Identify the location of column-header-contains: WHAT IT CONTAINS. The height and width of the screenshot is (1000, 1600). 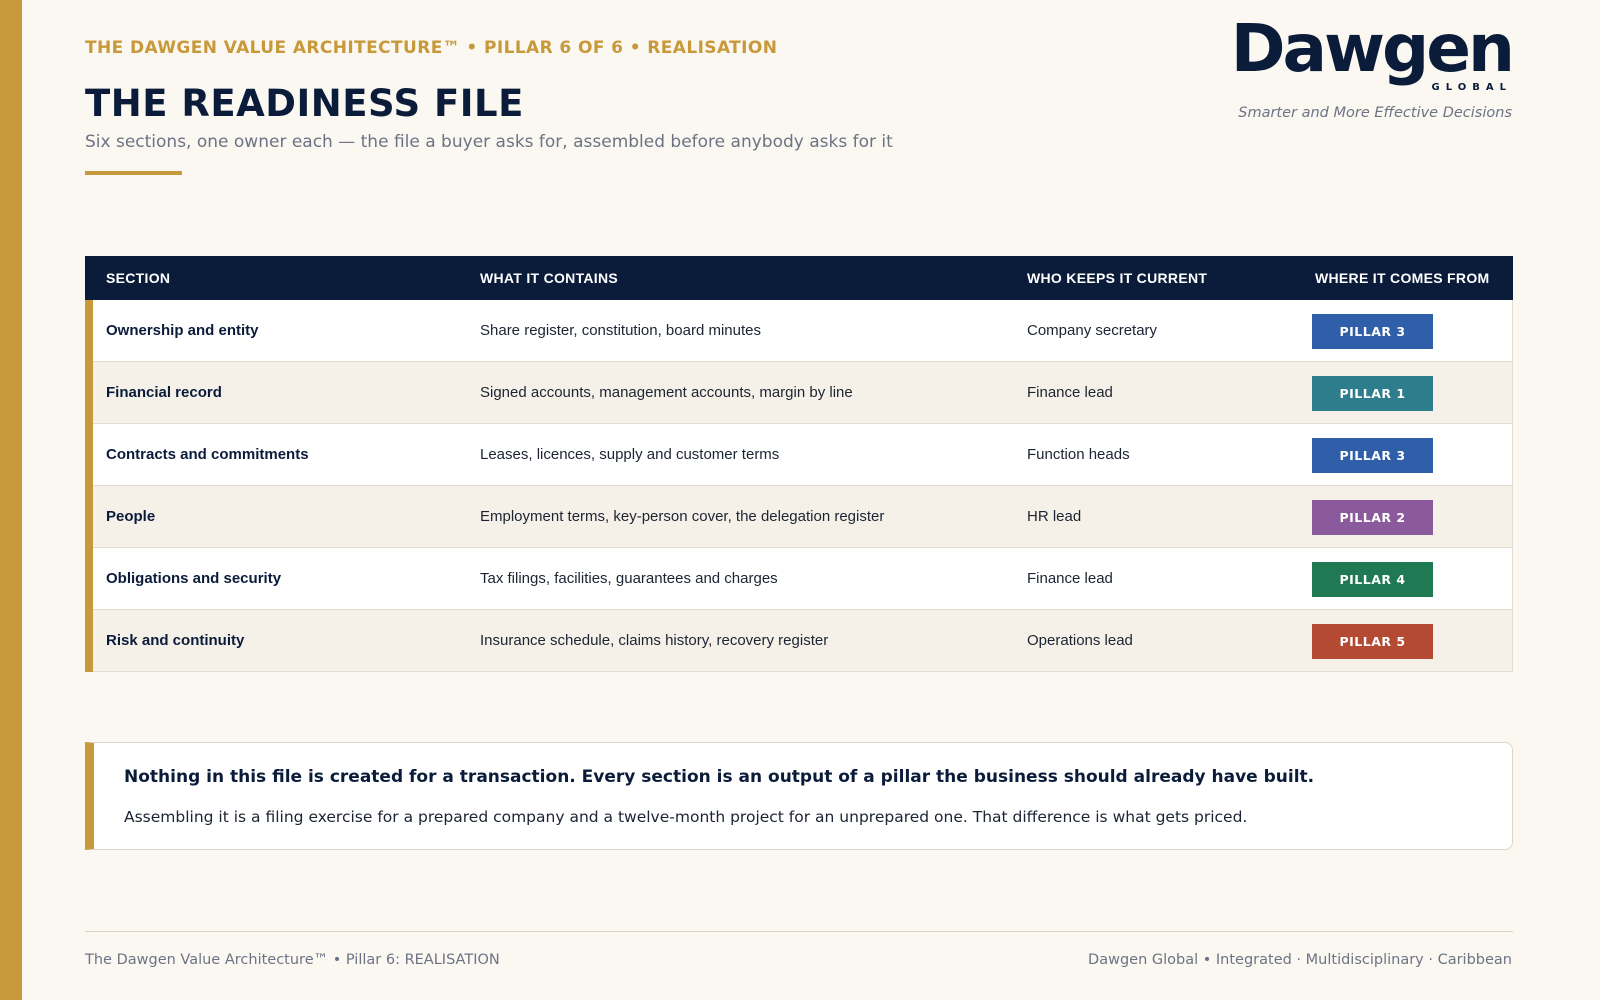
(549, 278).